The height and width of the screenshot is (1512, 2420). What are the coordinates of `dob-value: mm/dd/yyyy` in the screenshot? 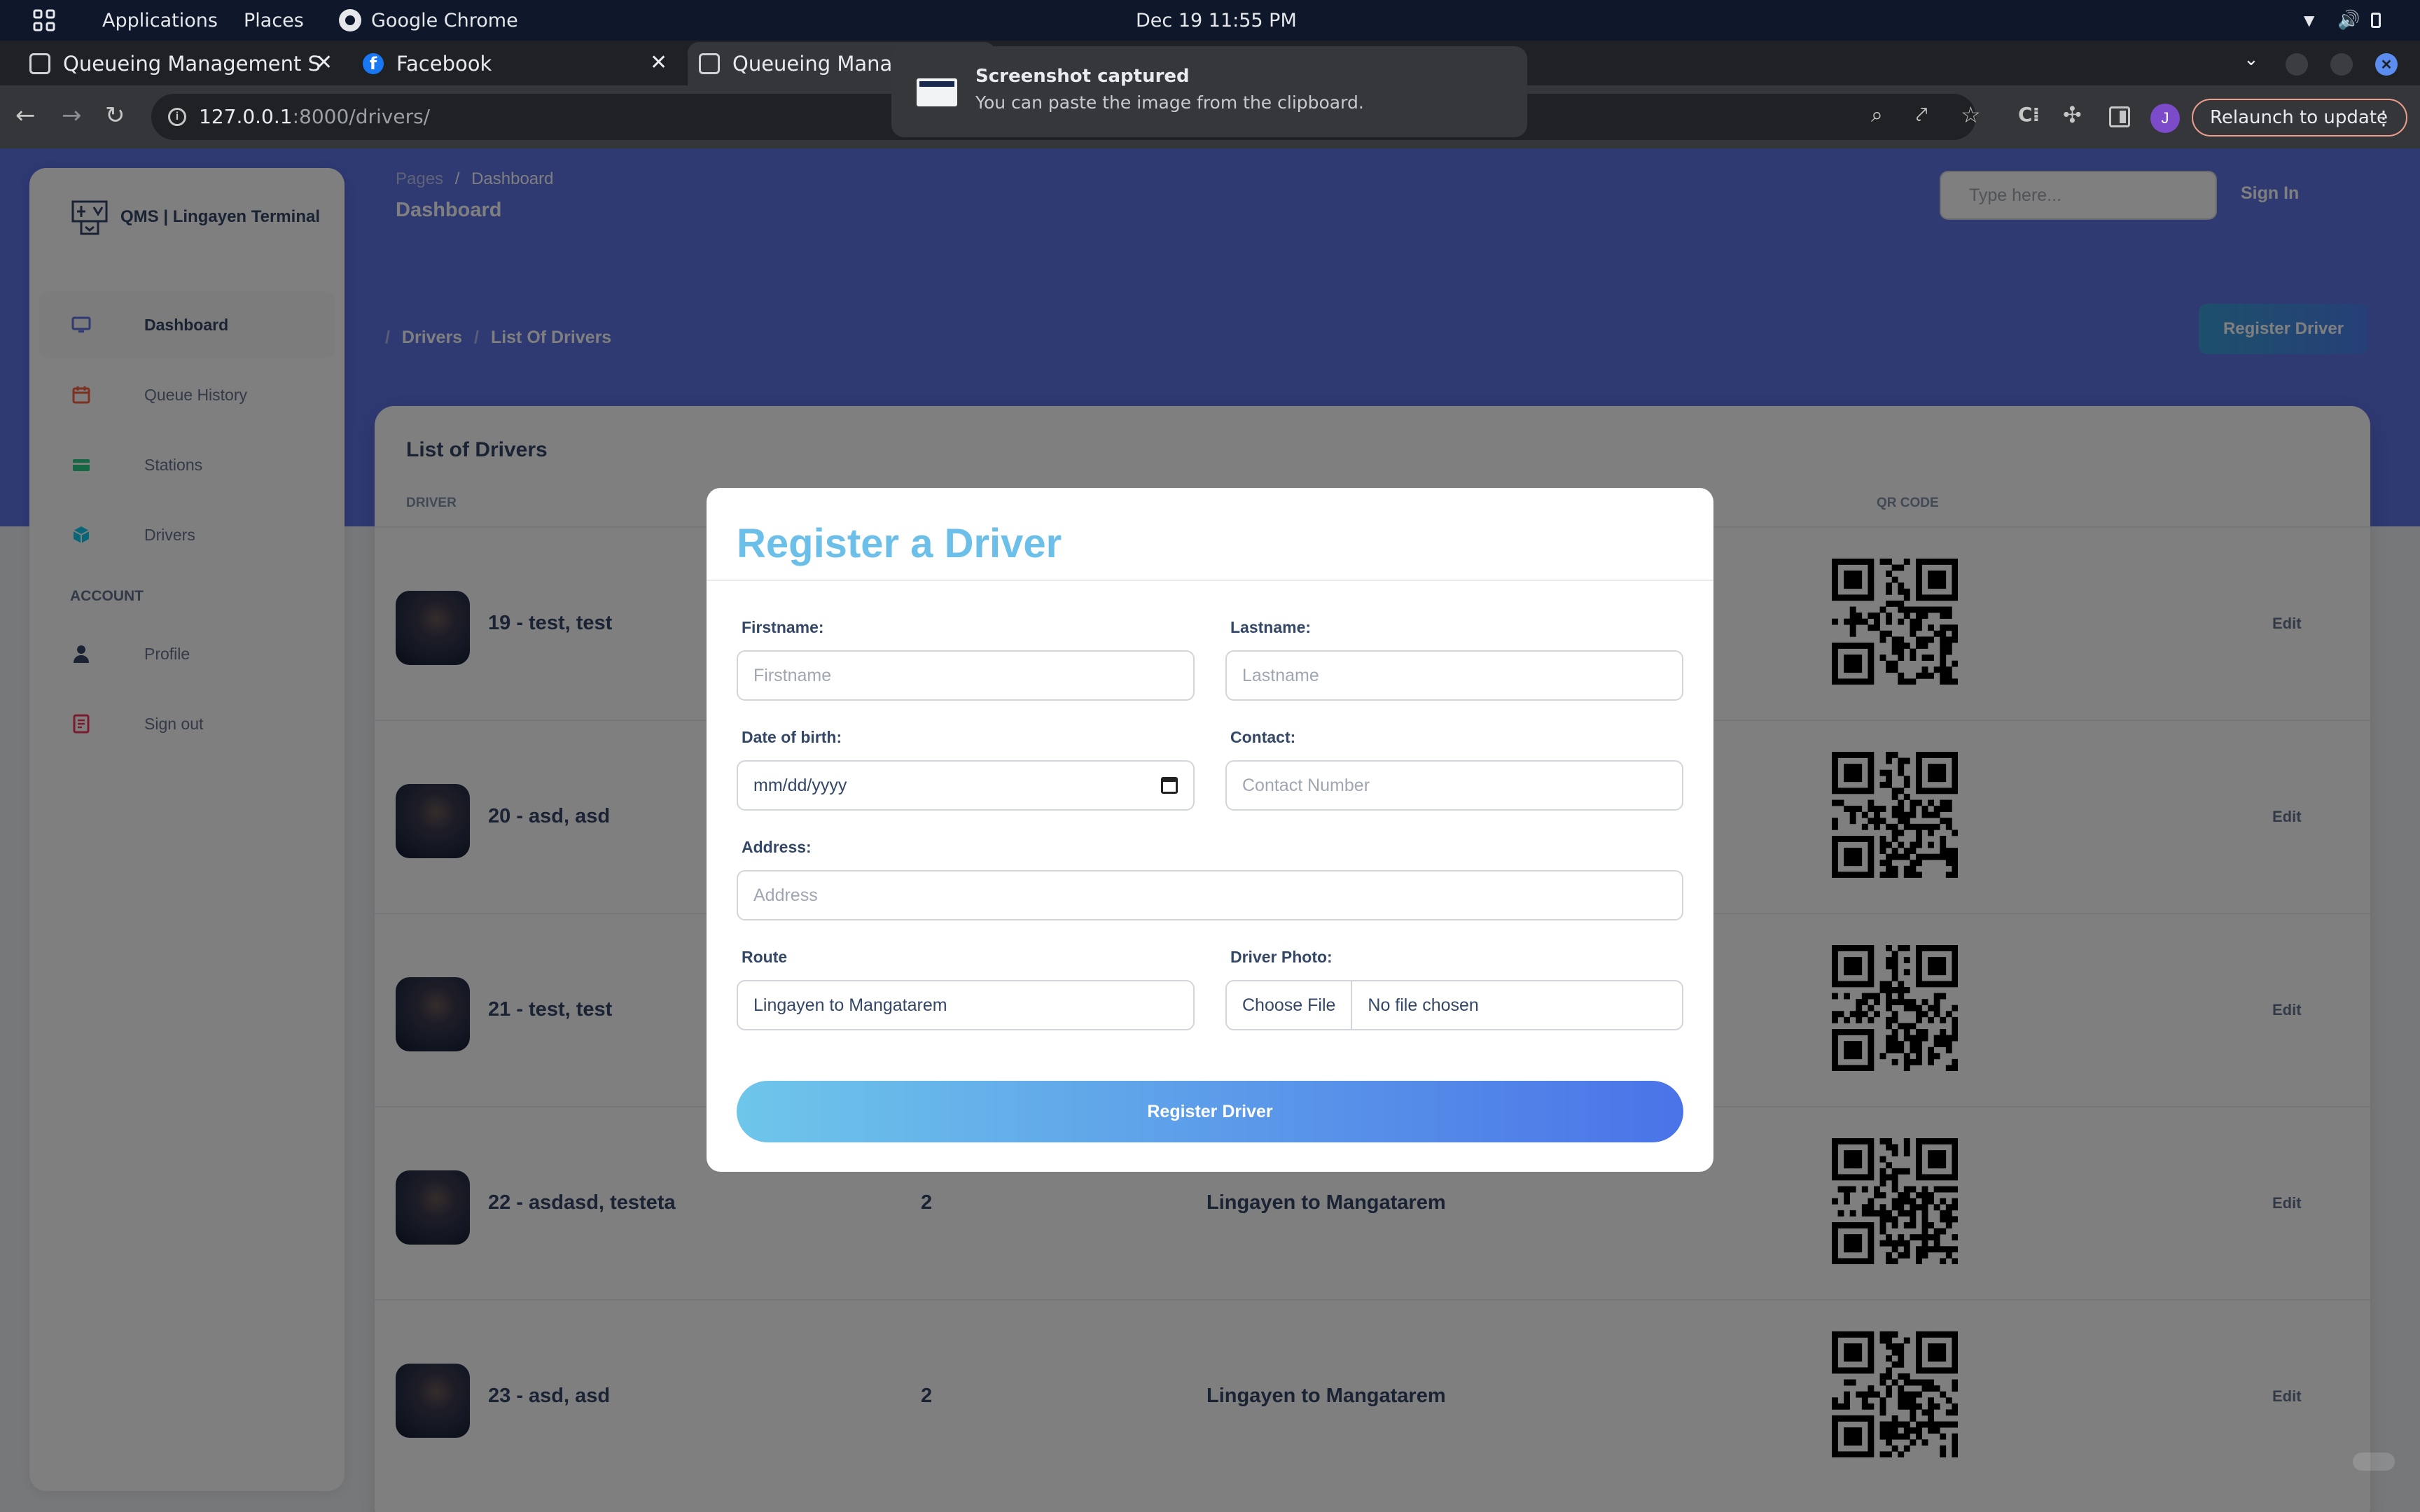 It's located at (800, 785).